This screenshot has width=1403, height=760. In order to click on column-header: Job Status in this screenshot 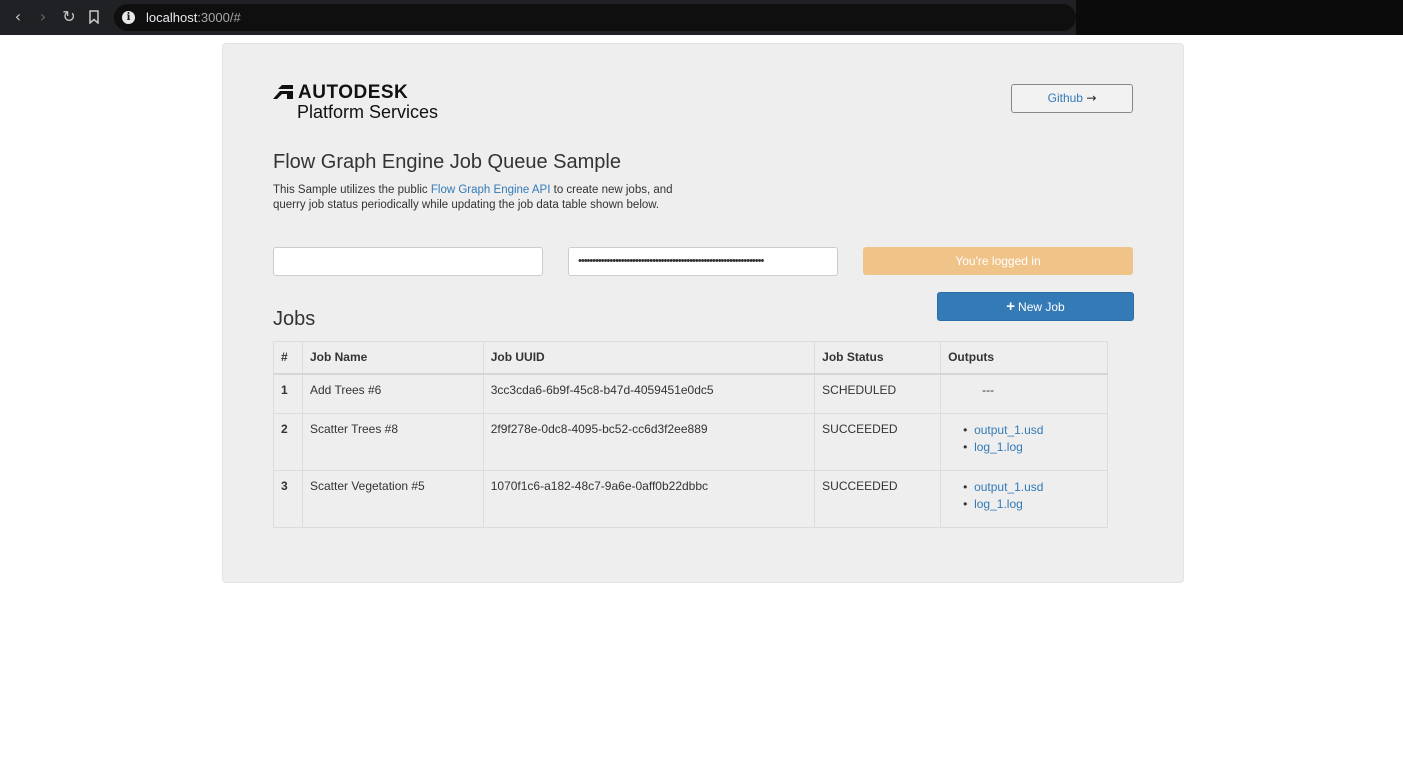, I will do `click(878, 358)`.